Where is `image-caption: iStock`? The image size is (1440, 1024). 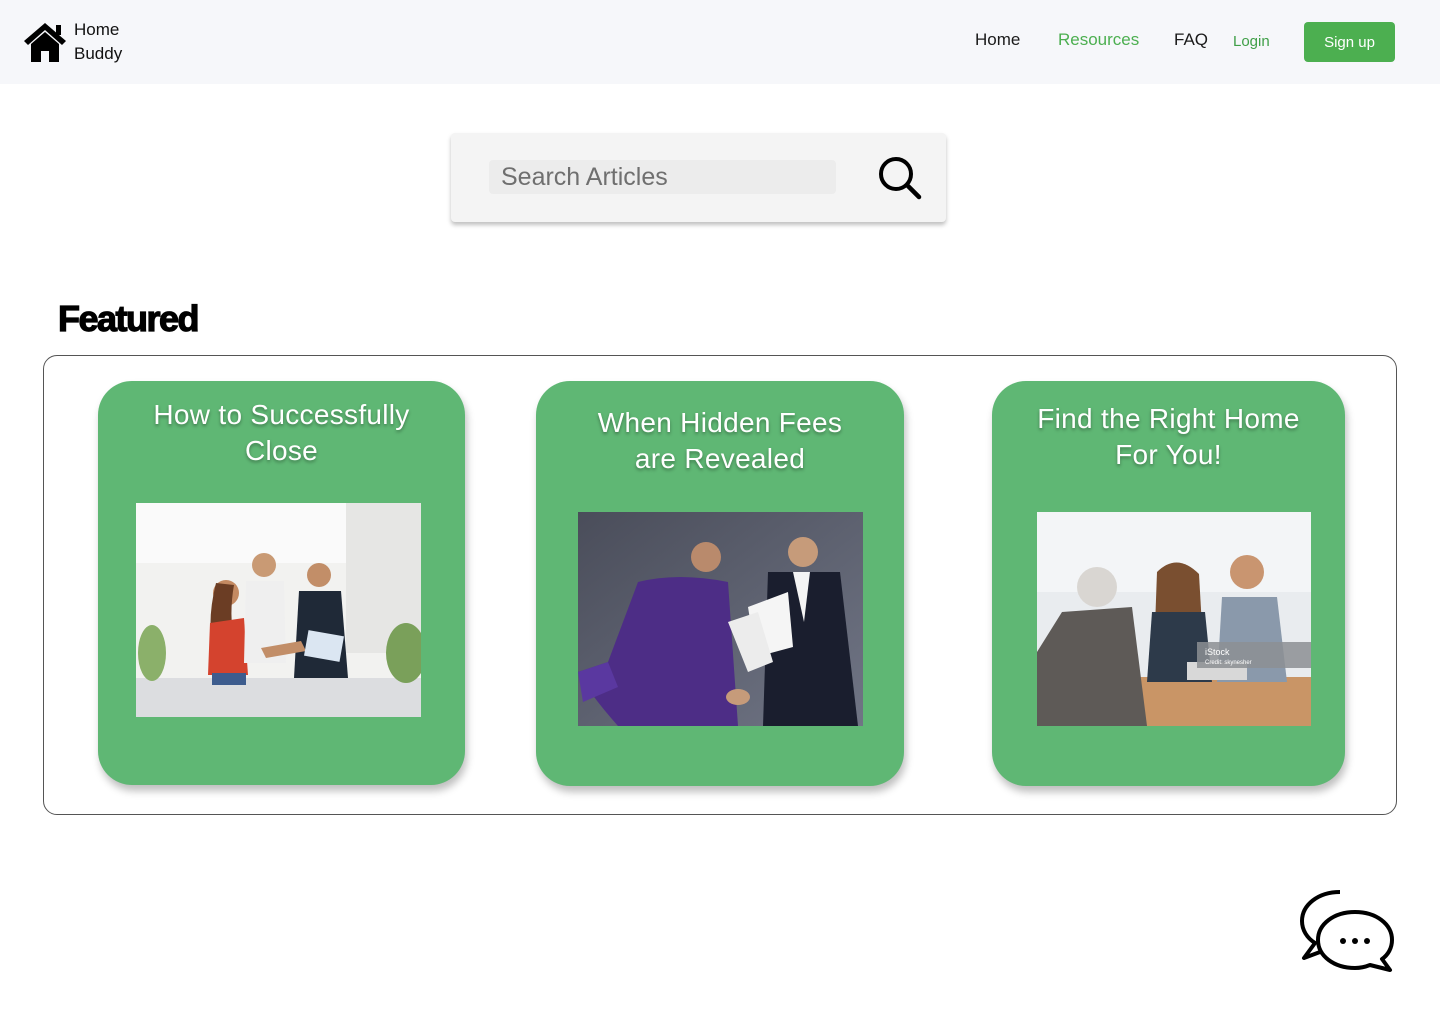
image-caption: iStock is located at coordinates (1217, 652).